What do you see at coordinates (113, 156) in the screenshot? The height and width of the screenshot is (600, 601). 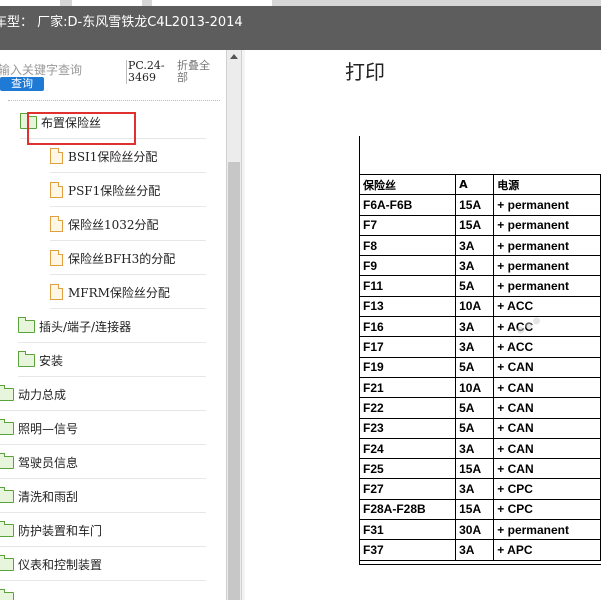 I see `tree-item-label: BSI1保险丝分配` at bounding box center [113, 156].